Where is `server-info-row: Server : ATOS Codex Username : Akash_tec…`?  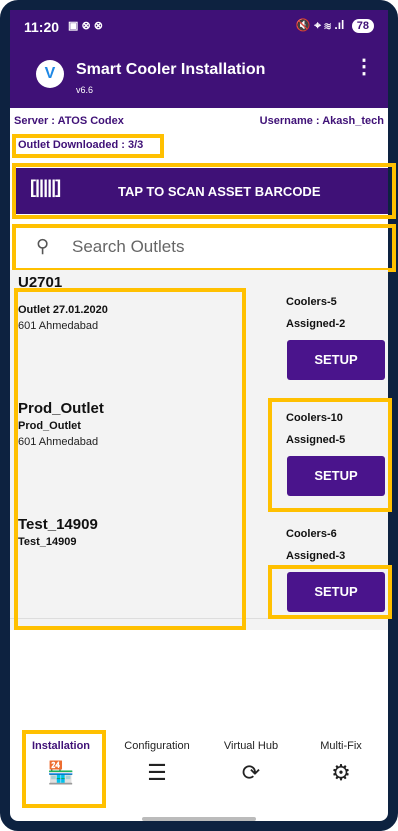
server-info-row: Server : ATOS Codex Username : Akash_tec… is located at coordinates (199, 121).